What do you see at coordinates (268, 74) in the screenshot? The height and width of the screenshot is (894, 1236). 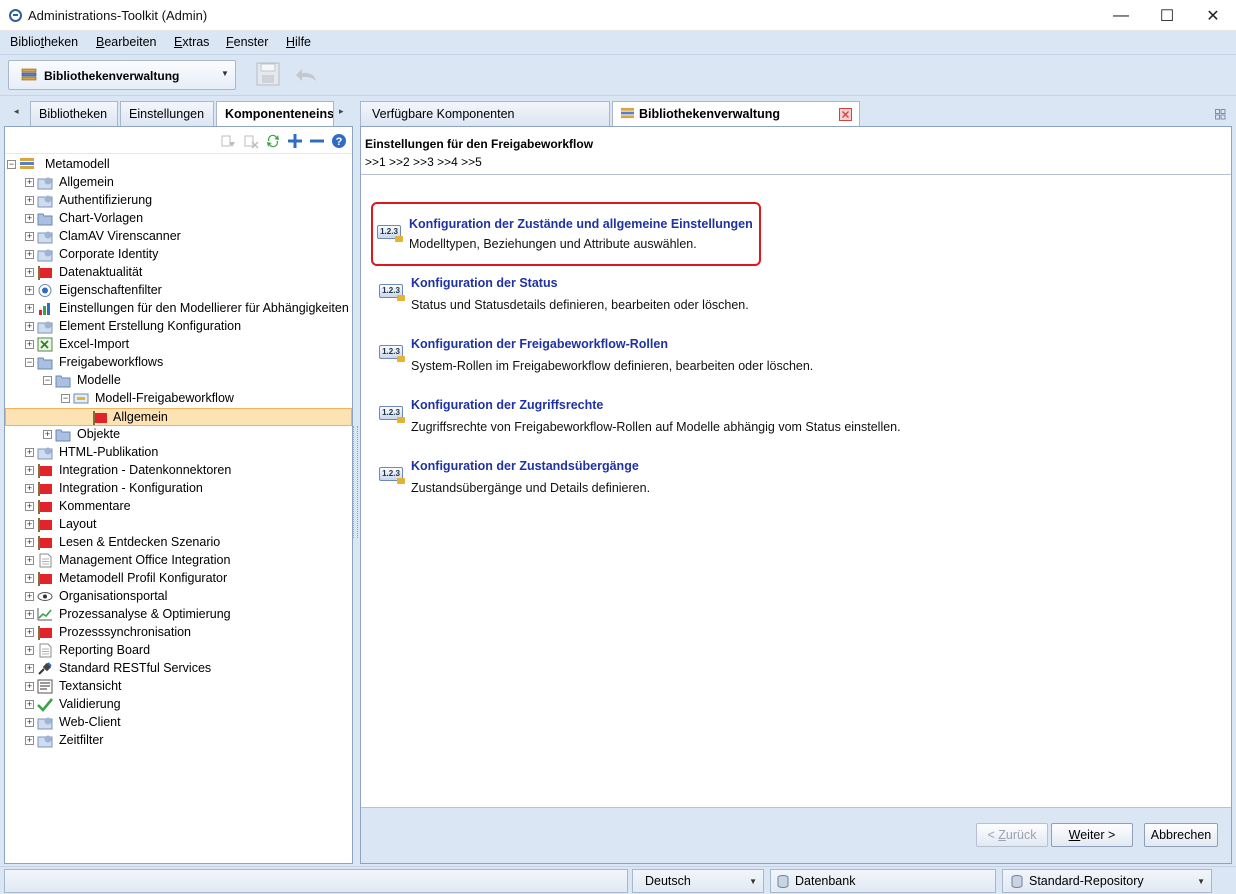 I see `save-icon` at bounding box center [268, 74].